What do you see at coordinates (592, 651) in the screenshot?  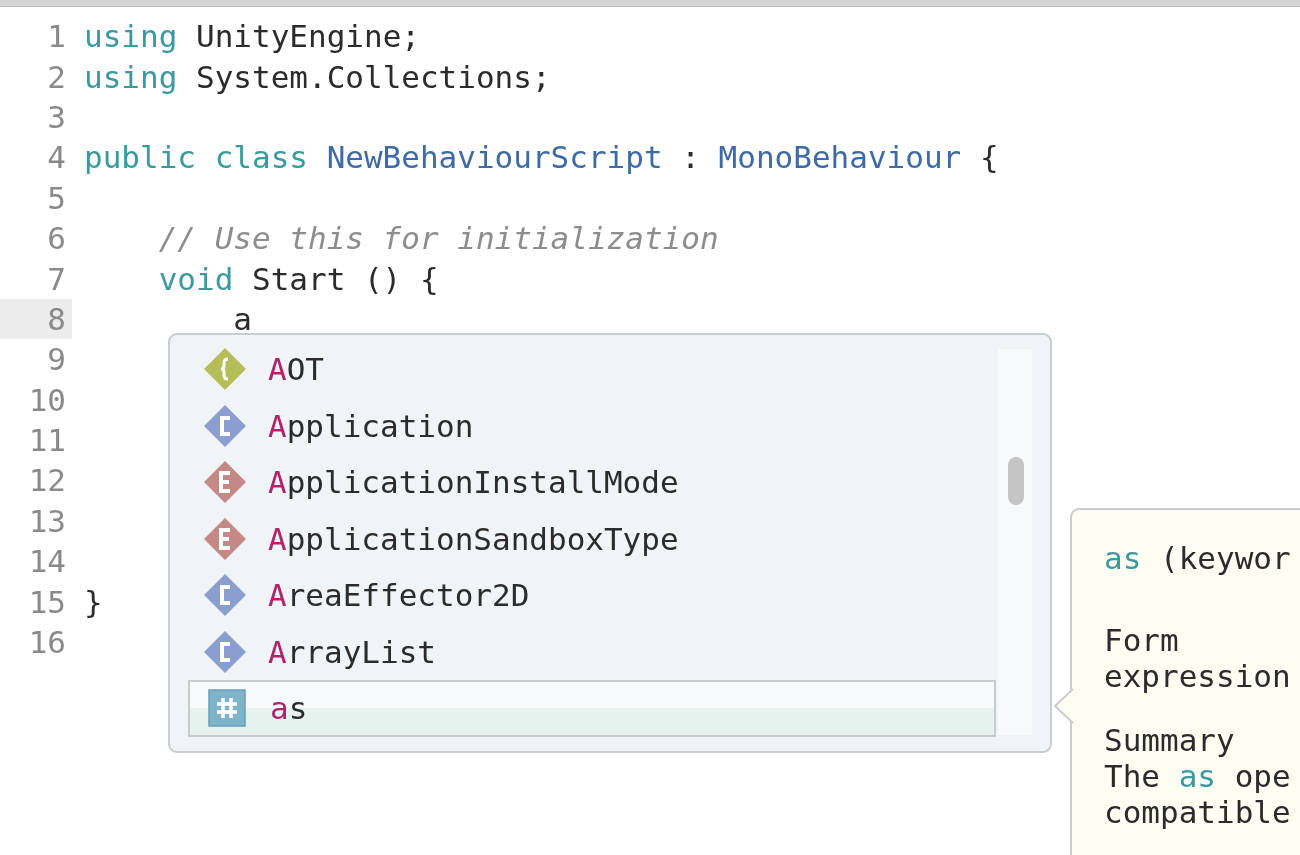 I see `completion-item: ArrayList` at bounding box center [592, 651].